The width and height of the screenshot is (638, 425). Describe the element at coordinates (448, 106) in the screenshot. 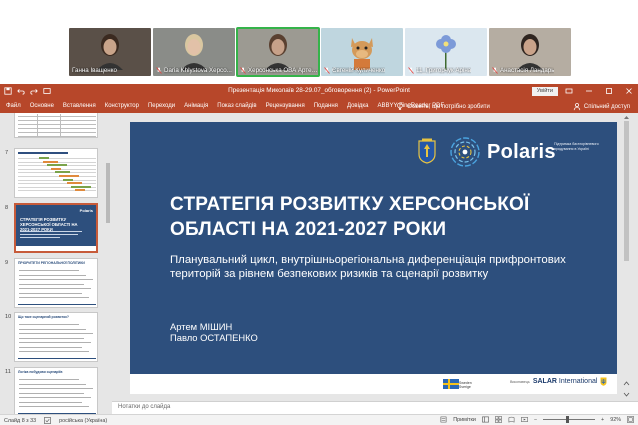

I see `tell-me-label: Скажіть, що потрібно зробити` at that location.